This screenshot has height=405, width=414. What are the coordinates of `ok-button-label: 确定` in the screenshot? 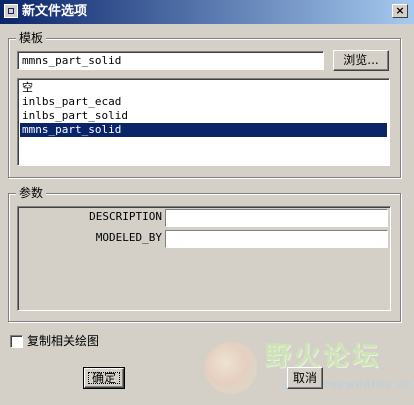 It's located at (103, 378).